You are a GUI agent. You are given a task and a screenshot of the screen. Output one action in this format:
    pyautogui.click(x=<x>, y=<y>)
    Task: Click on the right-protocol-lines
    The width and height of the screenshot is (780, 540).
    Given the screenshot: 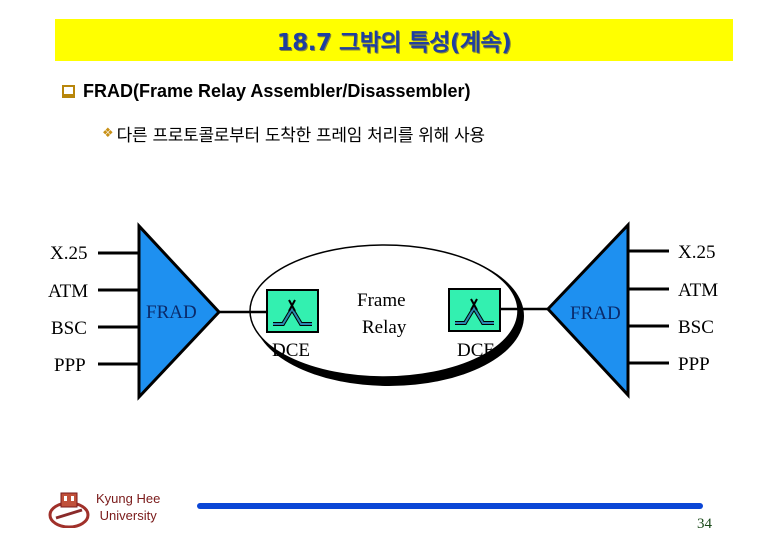 What is the action you would take?
    pyautogui.click(x=648, y=307)
    